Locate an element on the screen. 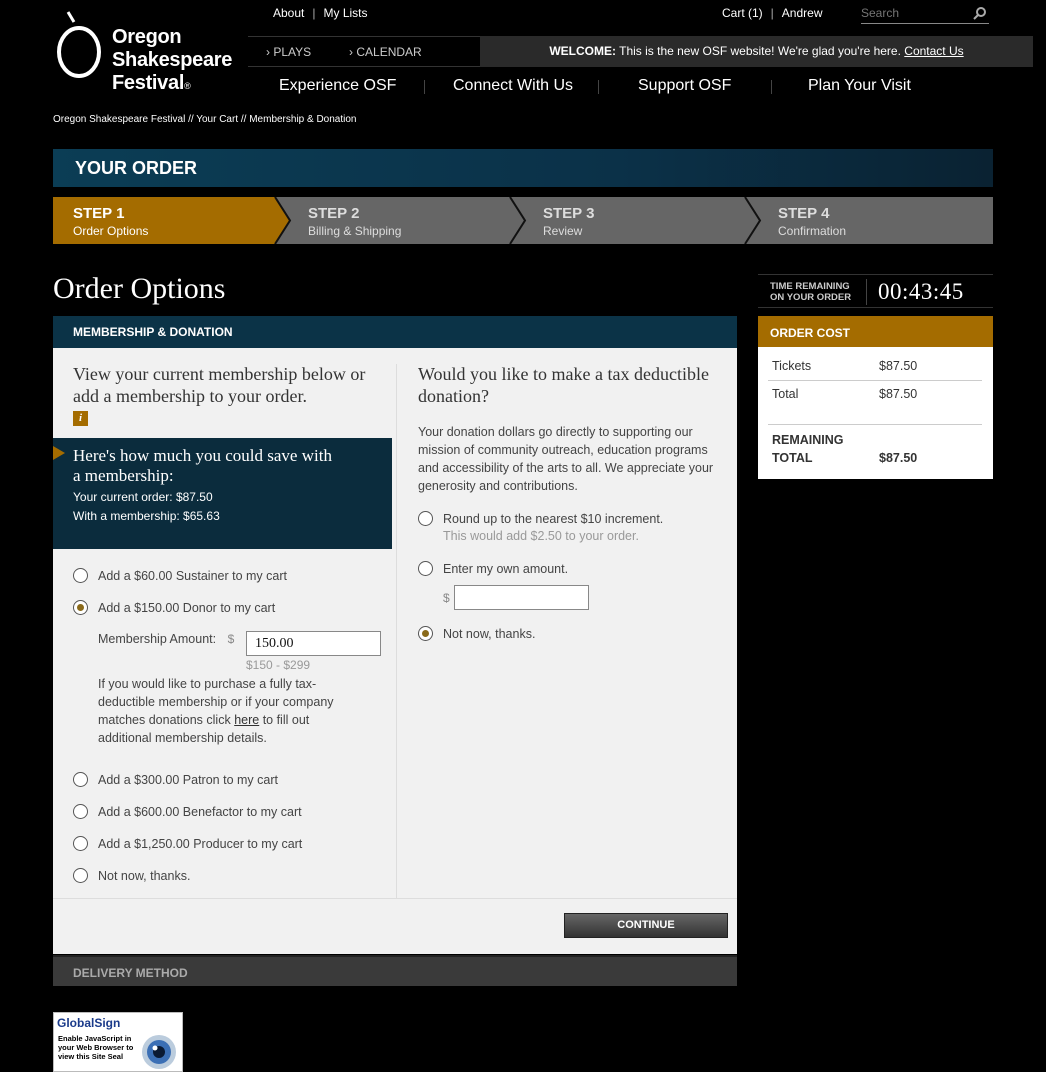  sustainer-radio is located at coordinates (80, 575).